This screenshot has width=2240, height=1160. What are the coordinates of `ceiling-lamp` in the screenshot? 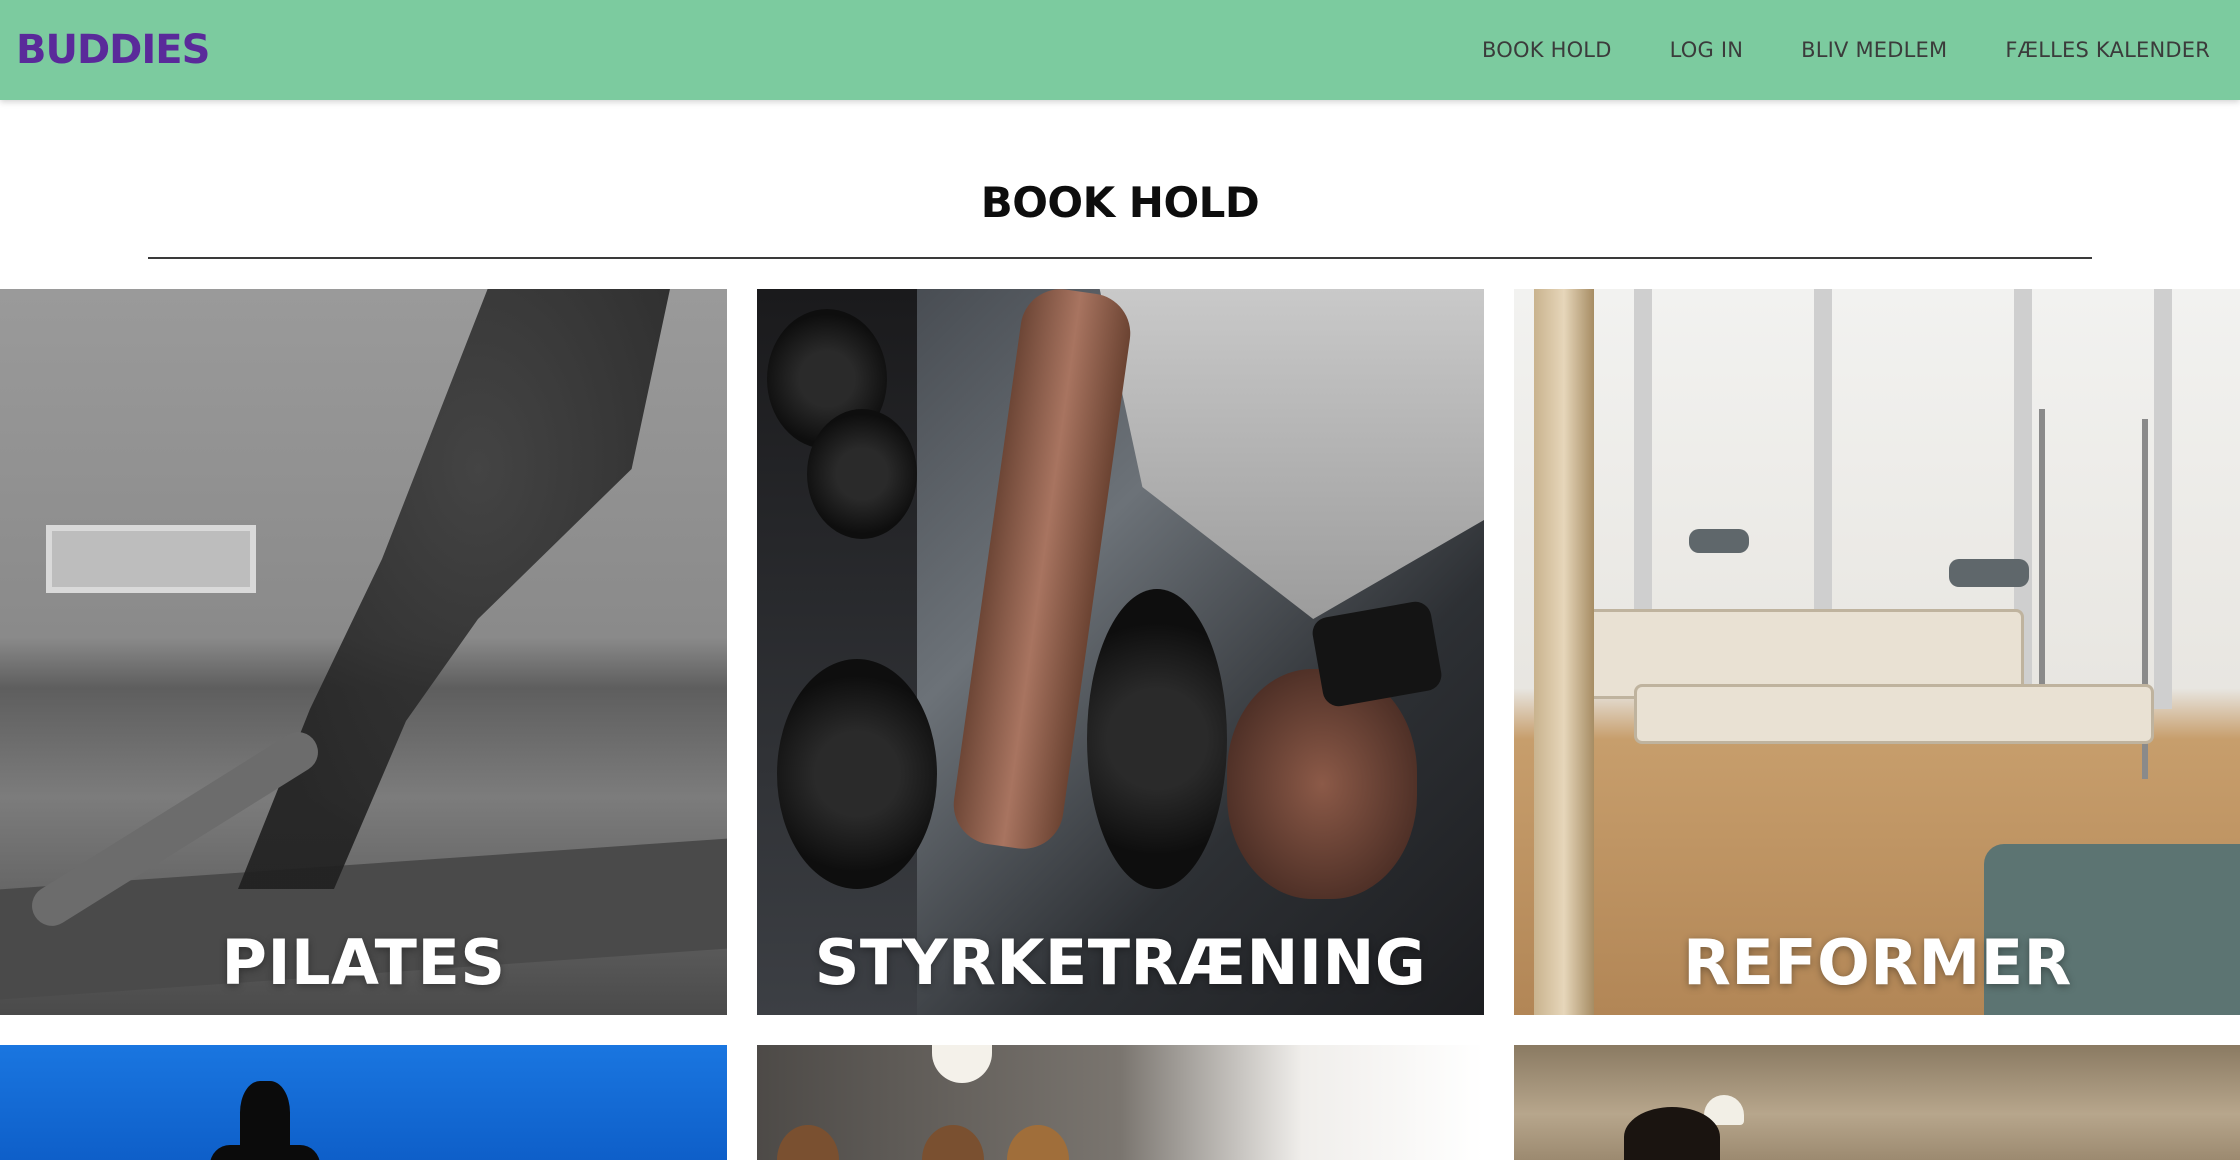 It's located at (962, 1064).